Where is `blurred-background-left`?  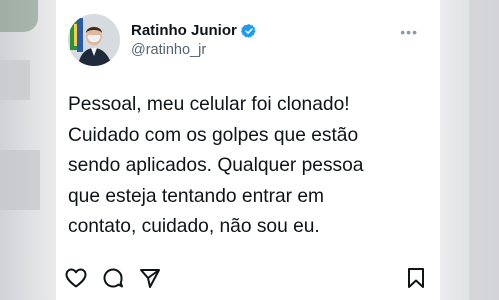
blurred-background-left is located at coordinates (30, 150).